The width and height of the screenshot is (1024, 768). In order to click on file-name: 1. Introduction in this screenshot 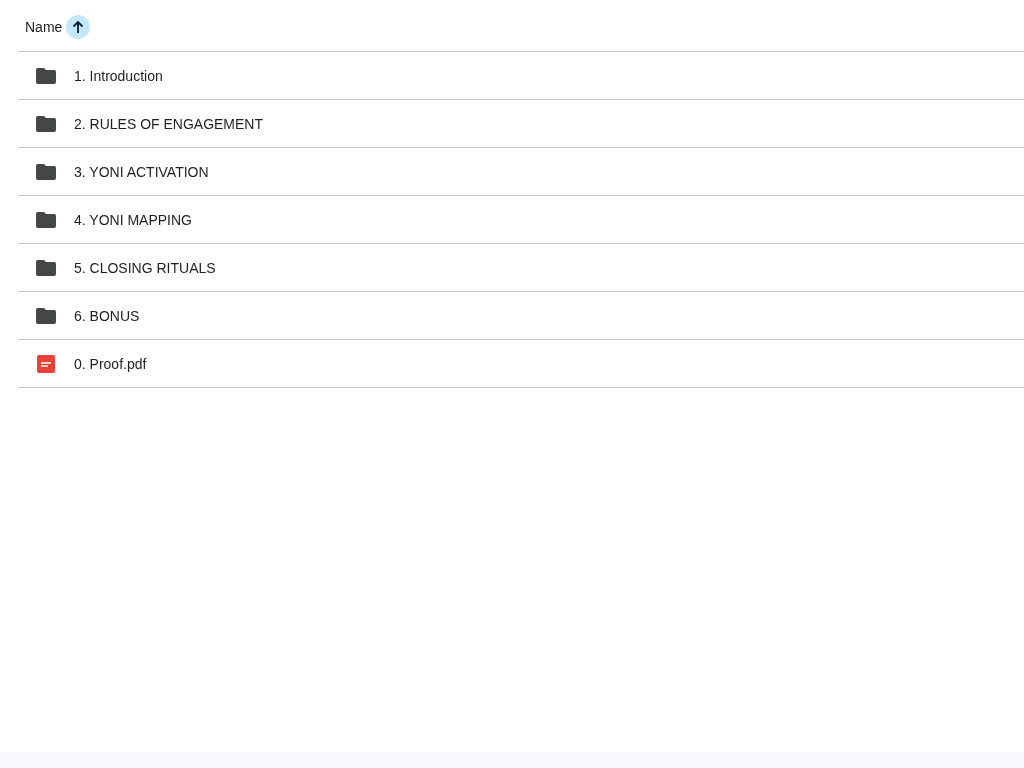, I will do `click(118, 75)`.